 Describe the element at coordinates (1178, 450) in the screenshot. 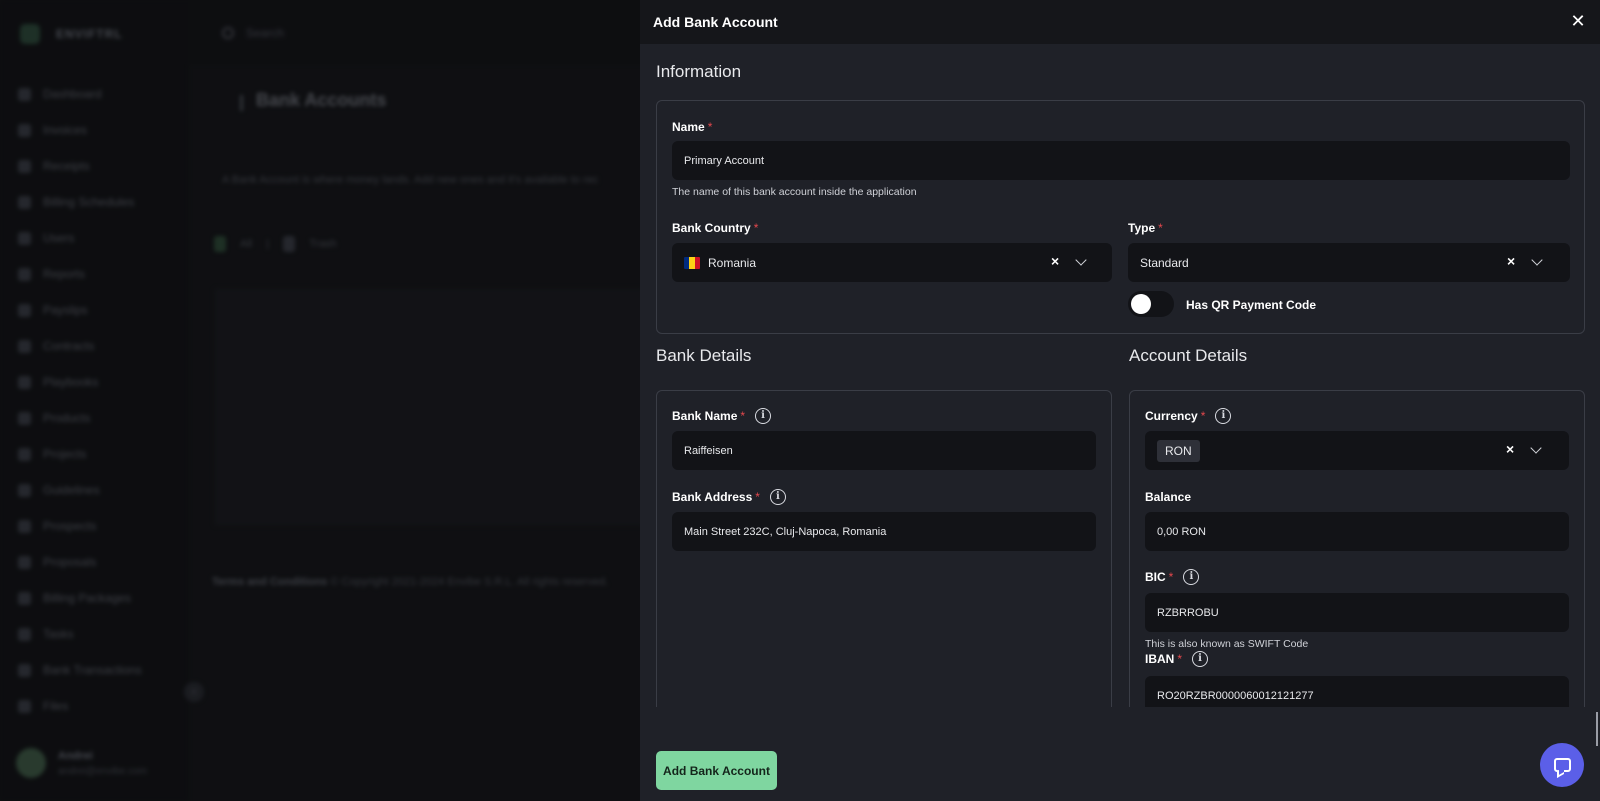

I see `currency-chip: RON` at that location.